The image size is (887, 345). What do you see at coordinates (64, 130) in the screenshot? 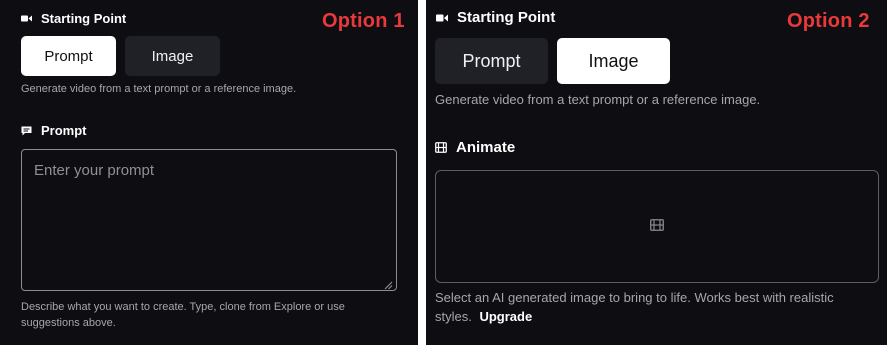
I see `prompt-title: Prompt` at bounding box center [64, 130].